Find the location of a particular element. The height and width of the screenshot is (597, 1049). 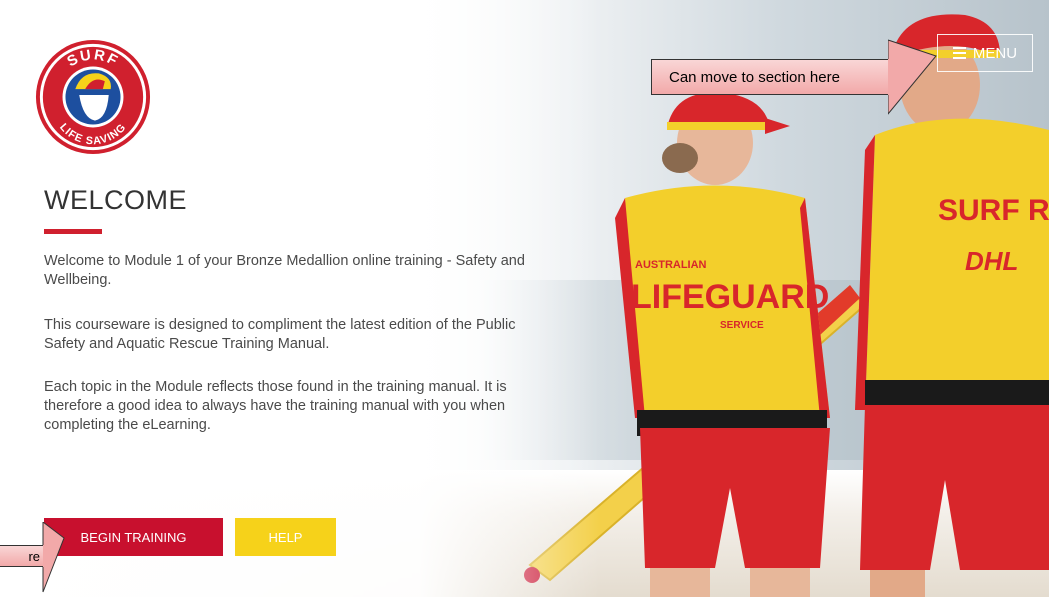

menu-button: MENU is located at coordinates (985, 53).